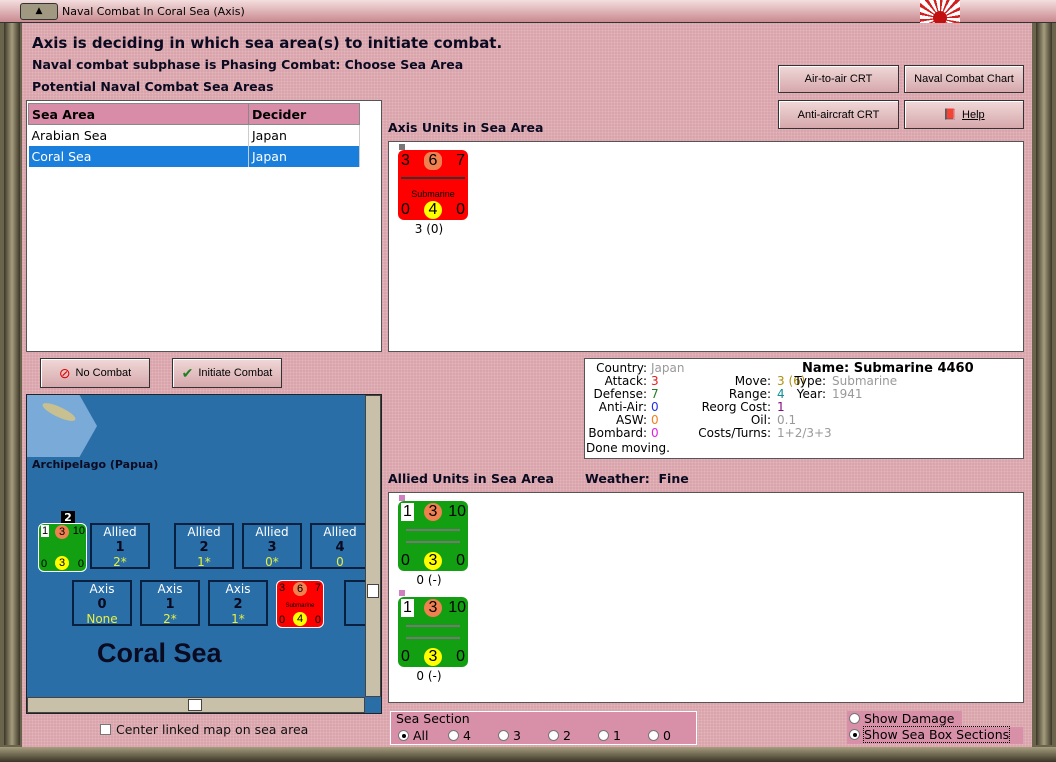 This screenshot has height=762, width=1056. I want to click on group-label: Sea Section, so click(433, 718).